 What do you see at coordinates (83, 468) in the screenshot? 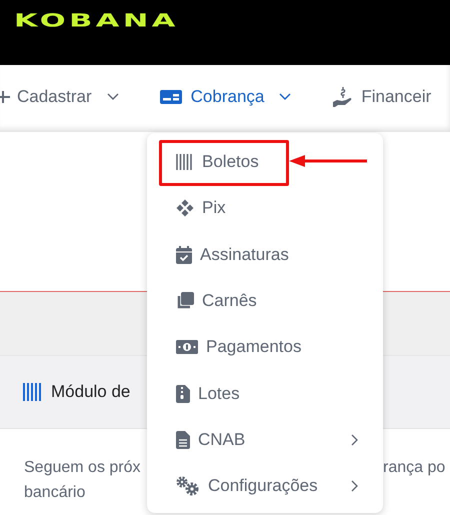
I see `body-text: Seguem os próx` at bounding box center [83, 468].